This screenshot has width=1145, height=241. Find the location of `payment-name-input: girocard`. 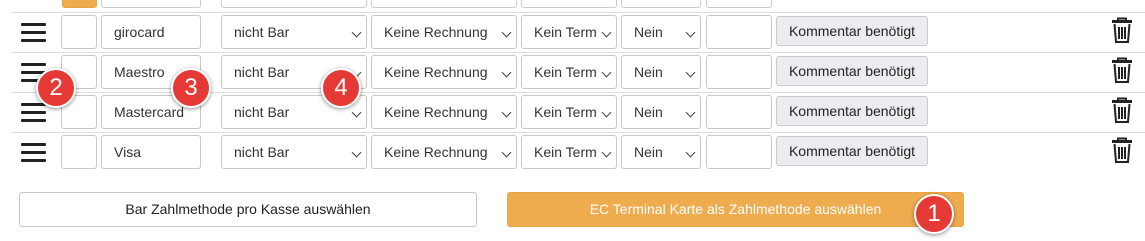

payment-name-input: girocard is located at coordinates (151, 32).